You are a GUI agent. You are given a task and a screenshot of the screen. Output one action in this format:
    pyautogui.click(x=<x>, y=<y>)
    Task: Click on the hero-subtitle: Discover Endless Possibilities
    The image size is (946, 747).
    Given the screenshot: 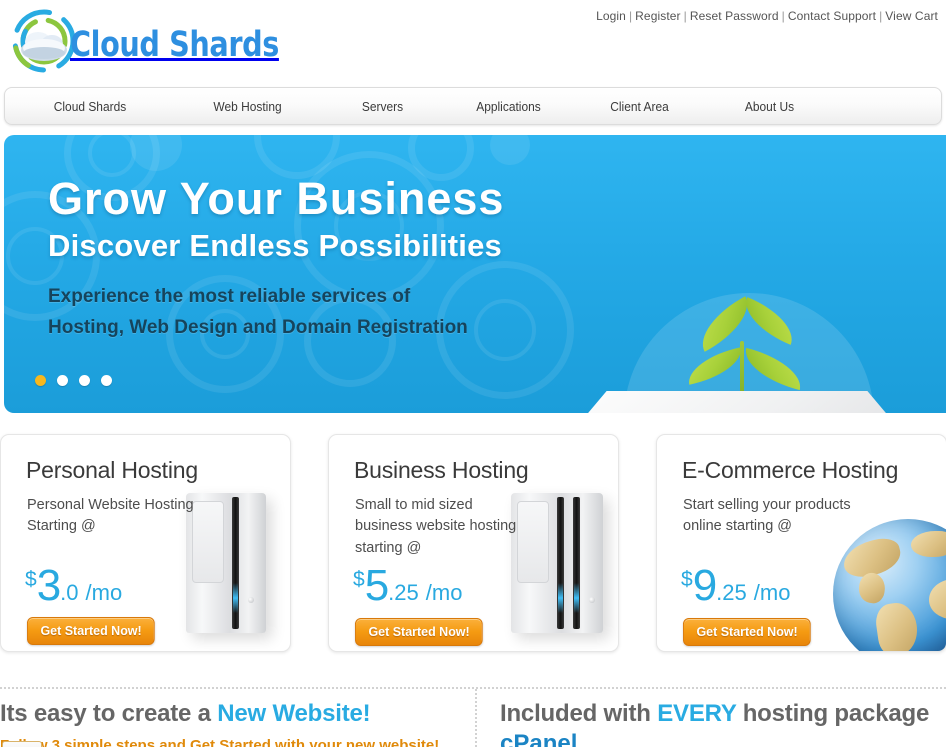 What is the action you would take?
    pyautogui.click(x=275, y=246)
    